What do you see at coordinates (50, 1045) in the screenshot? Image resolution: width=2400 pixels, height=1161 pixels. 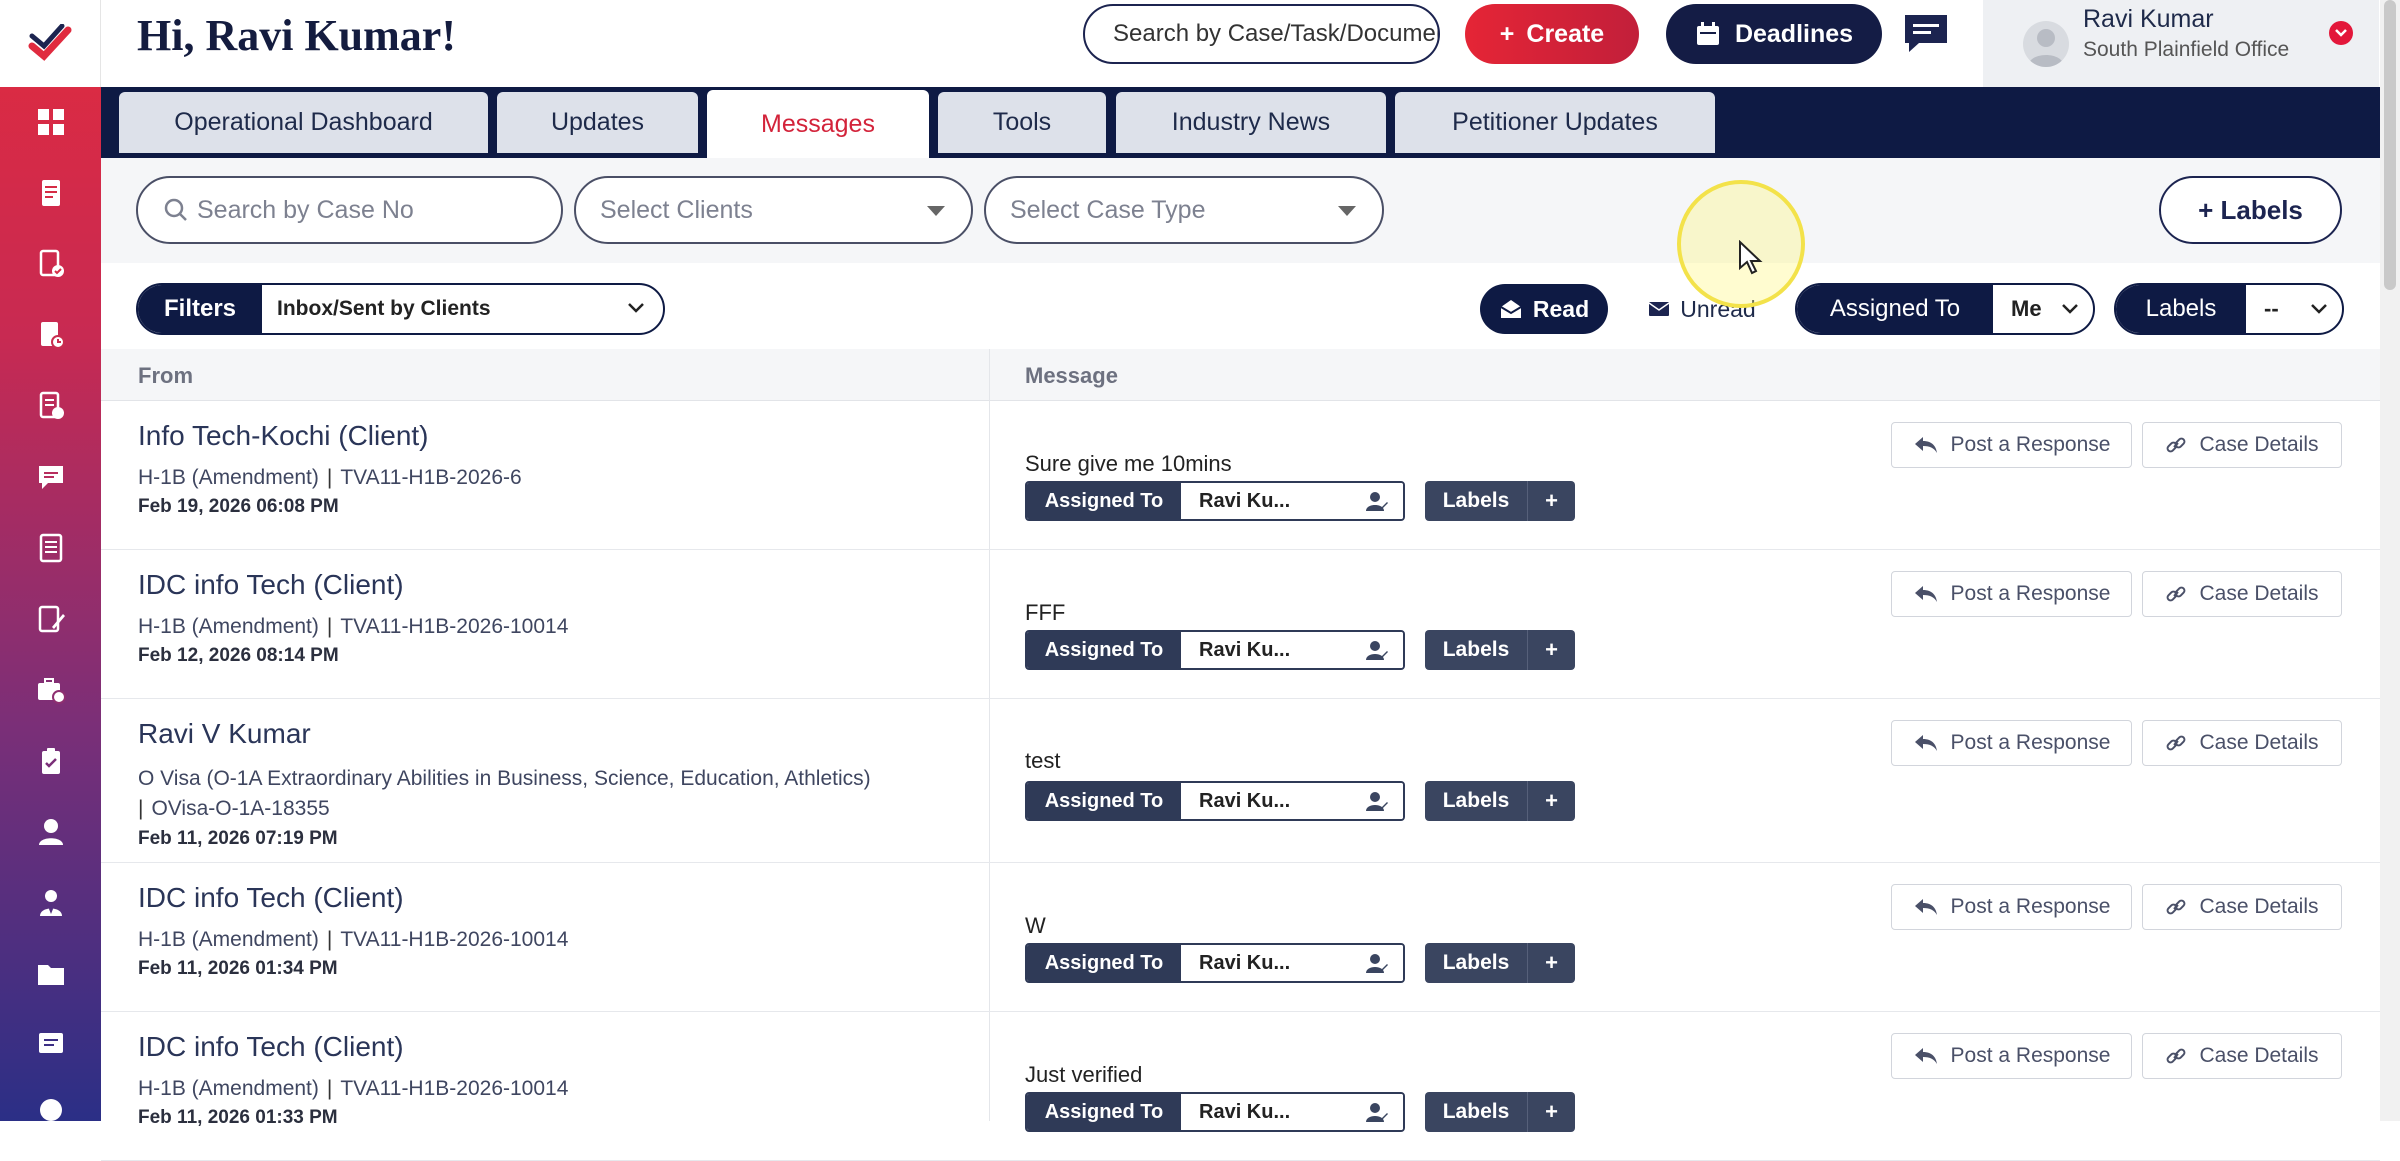 I see `message-icon` at bounding box center [50, 1045].